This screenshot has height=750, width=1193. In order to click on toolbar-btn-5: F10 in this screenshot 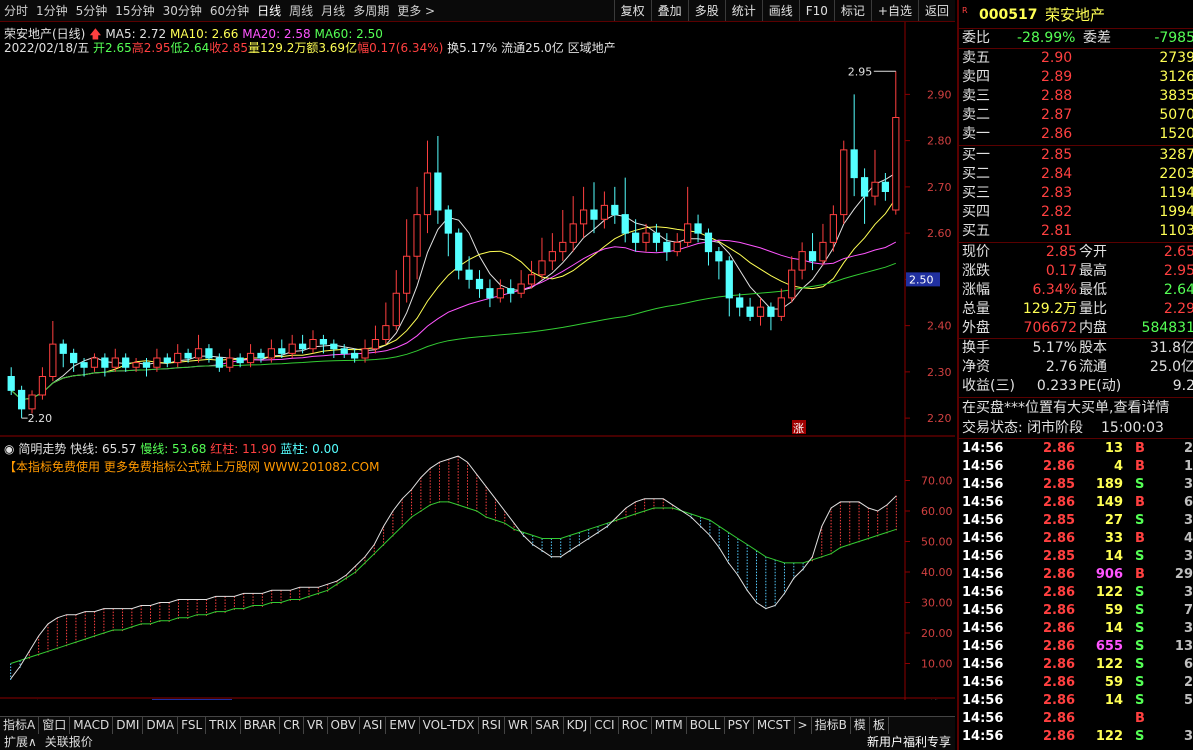, I will do `click(816, 10)`.